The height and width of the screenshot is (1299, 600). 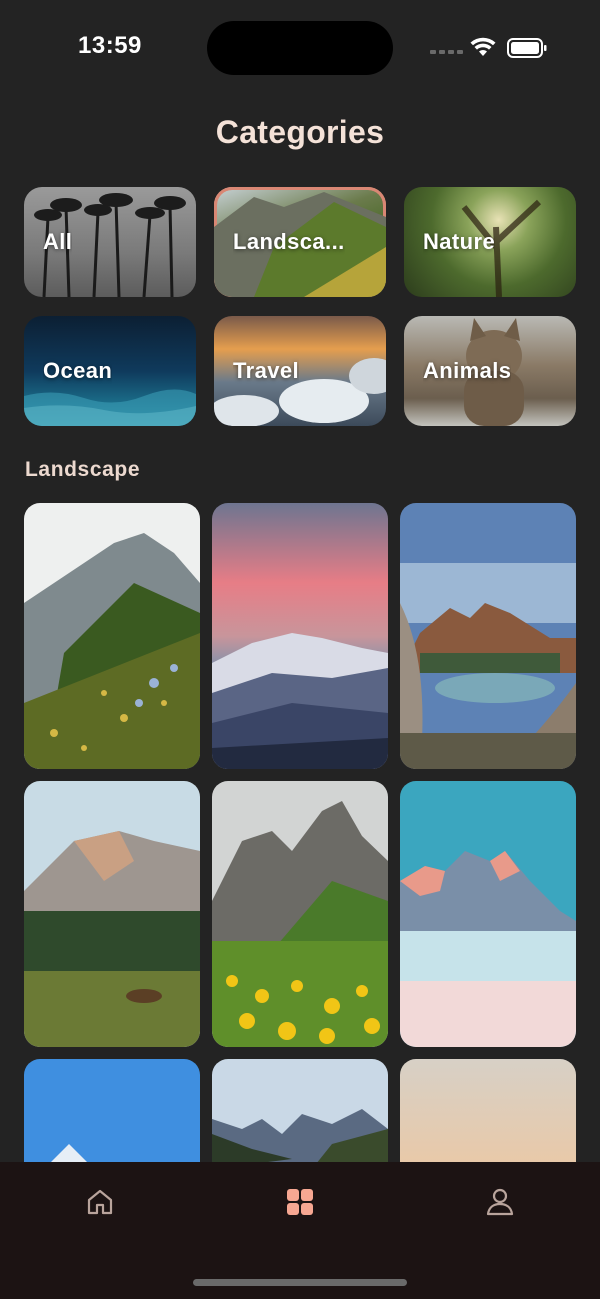 I want to click on pink-sky-mountain-photo, so click(x=300, y=636).